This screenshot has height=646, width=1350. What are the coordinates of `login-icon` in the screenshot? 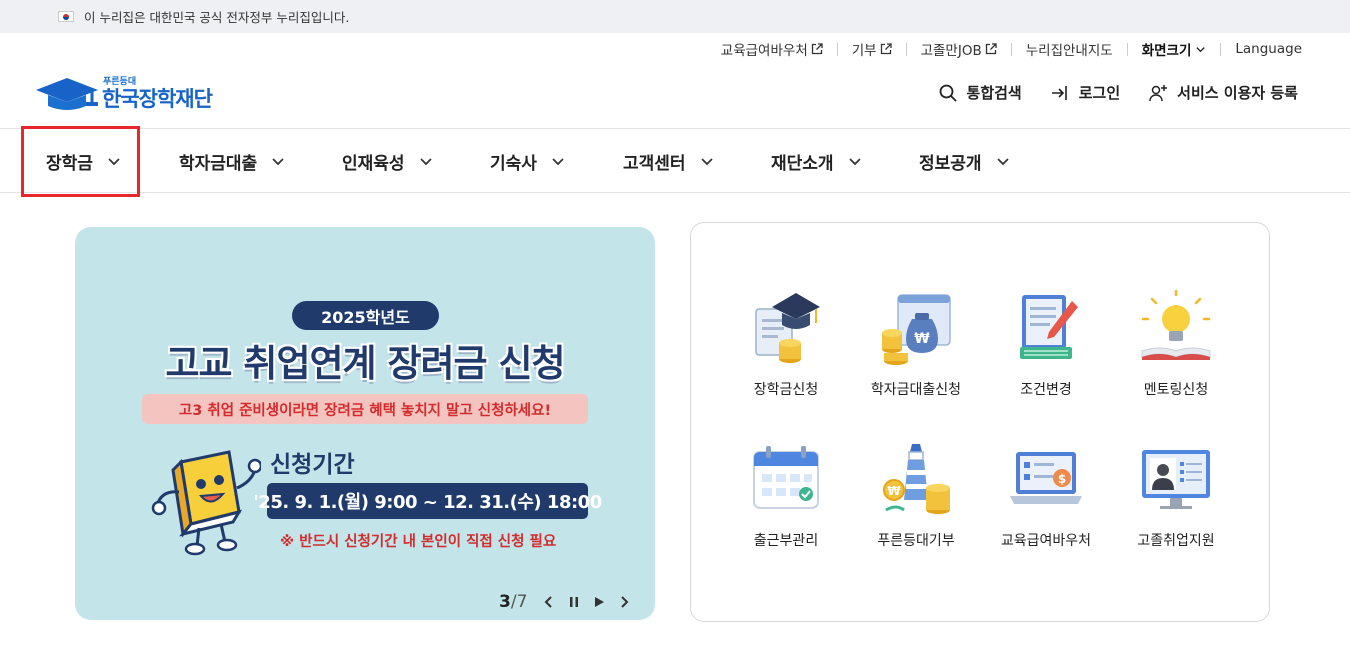 It's located at (1059, 92).